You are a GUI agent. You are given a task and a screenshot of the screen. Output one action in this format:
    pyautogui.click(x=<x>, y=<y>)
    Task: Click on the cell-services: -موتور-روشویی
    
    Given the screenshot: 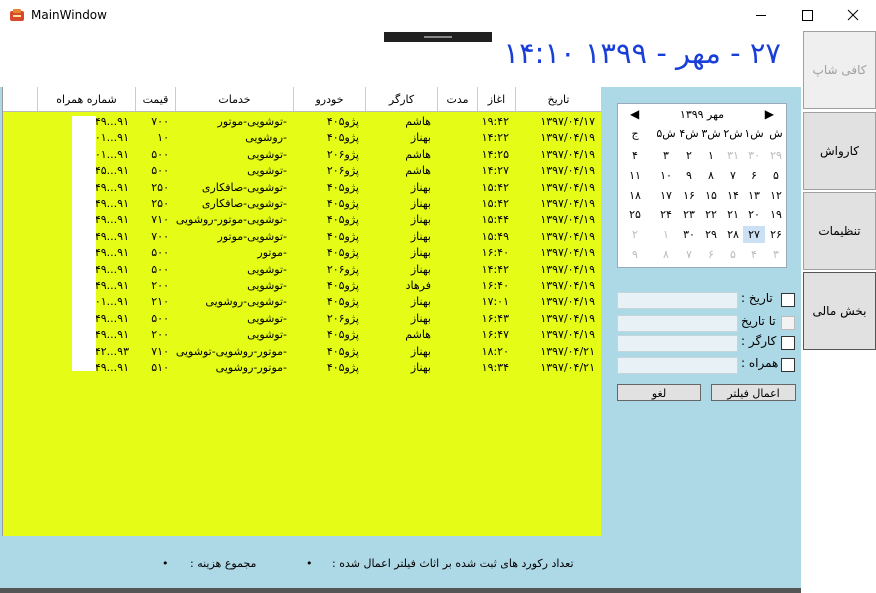 What is the action you would take?
    pyautogui.click(x=234, y=367)
    